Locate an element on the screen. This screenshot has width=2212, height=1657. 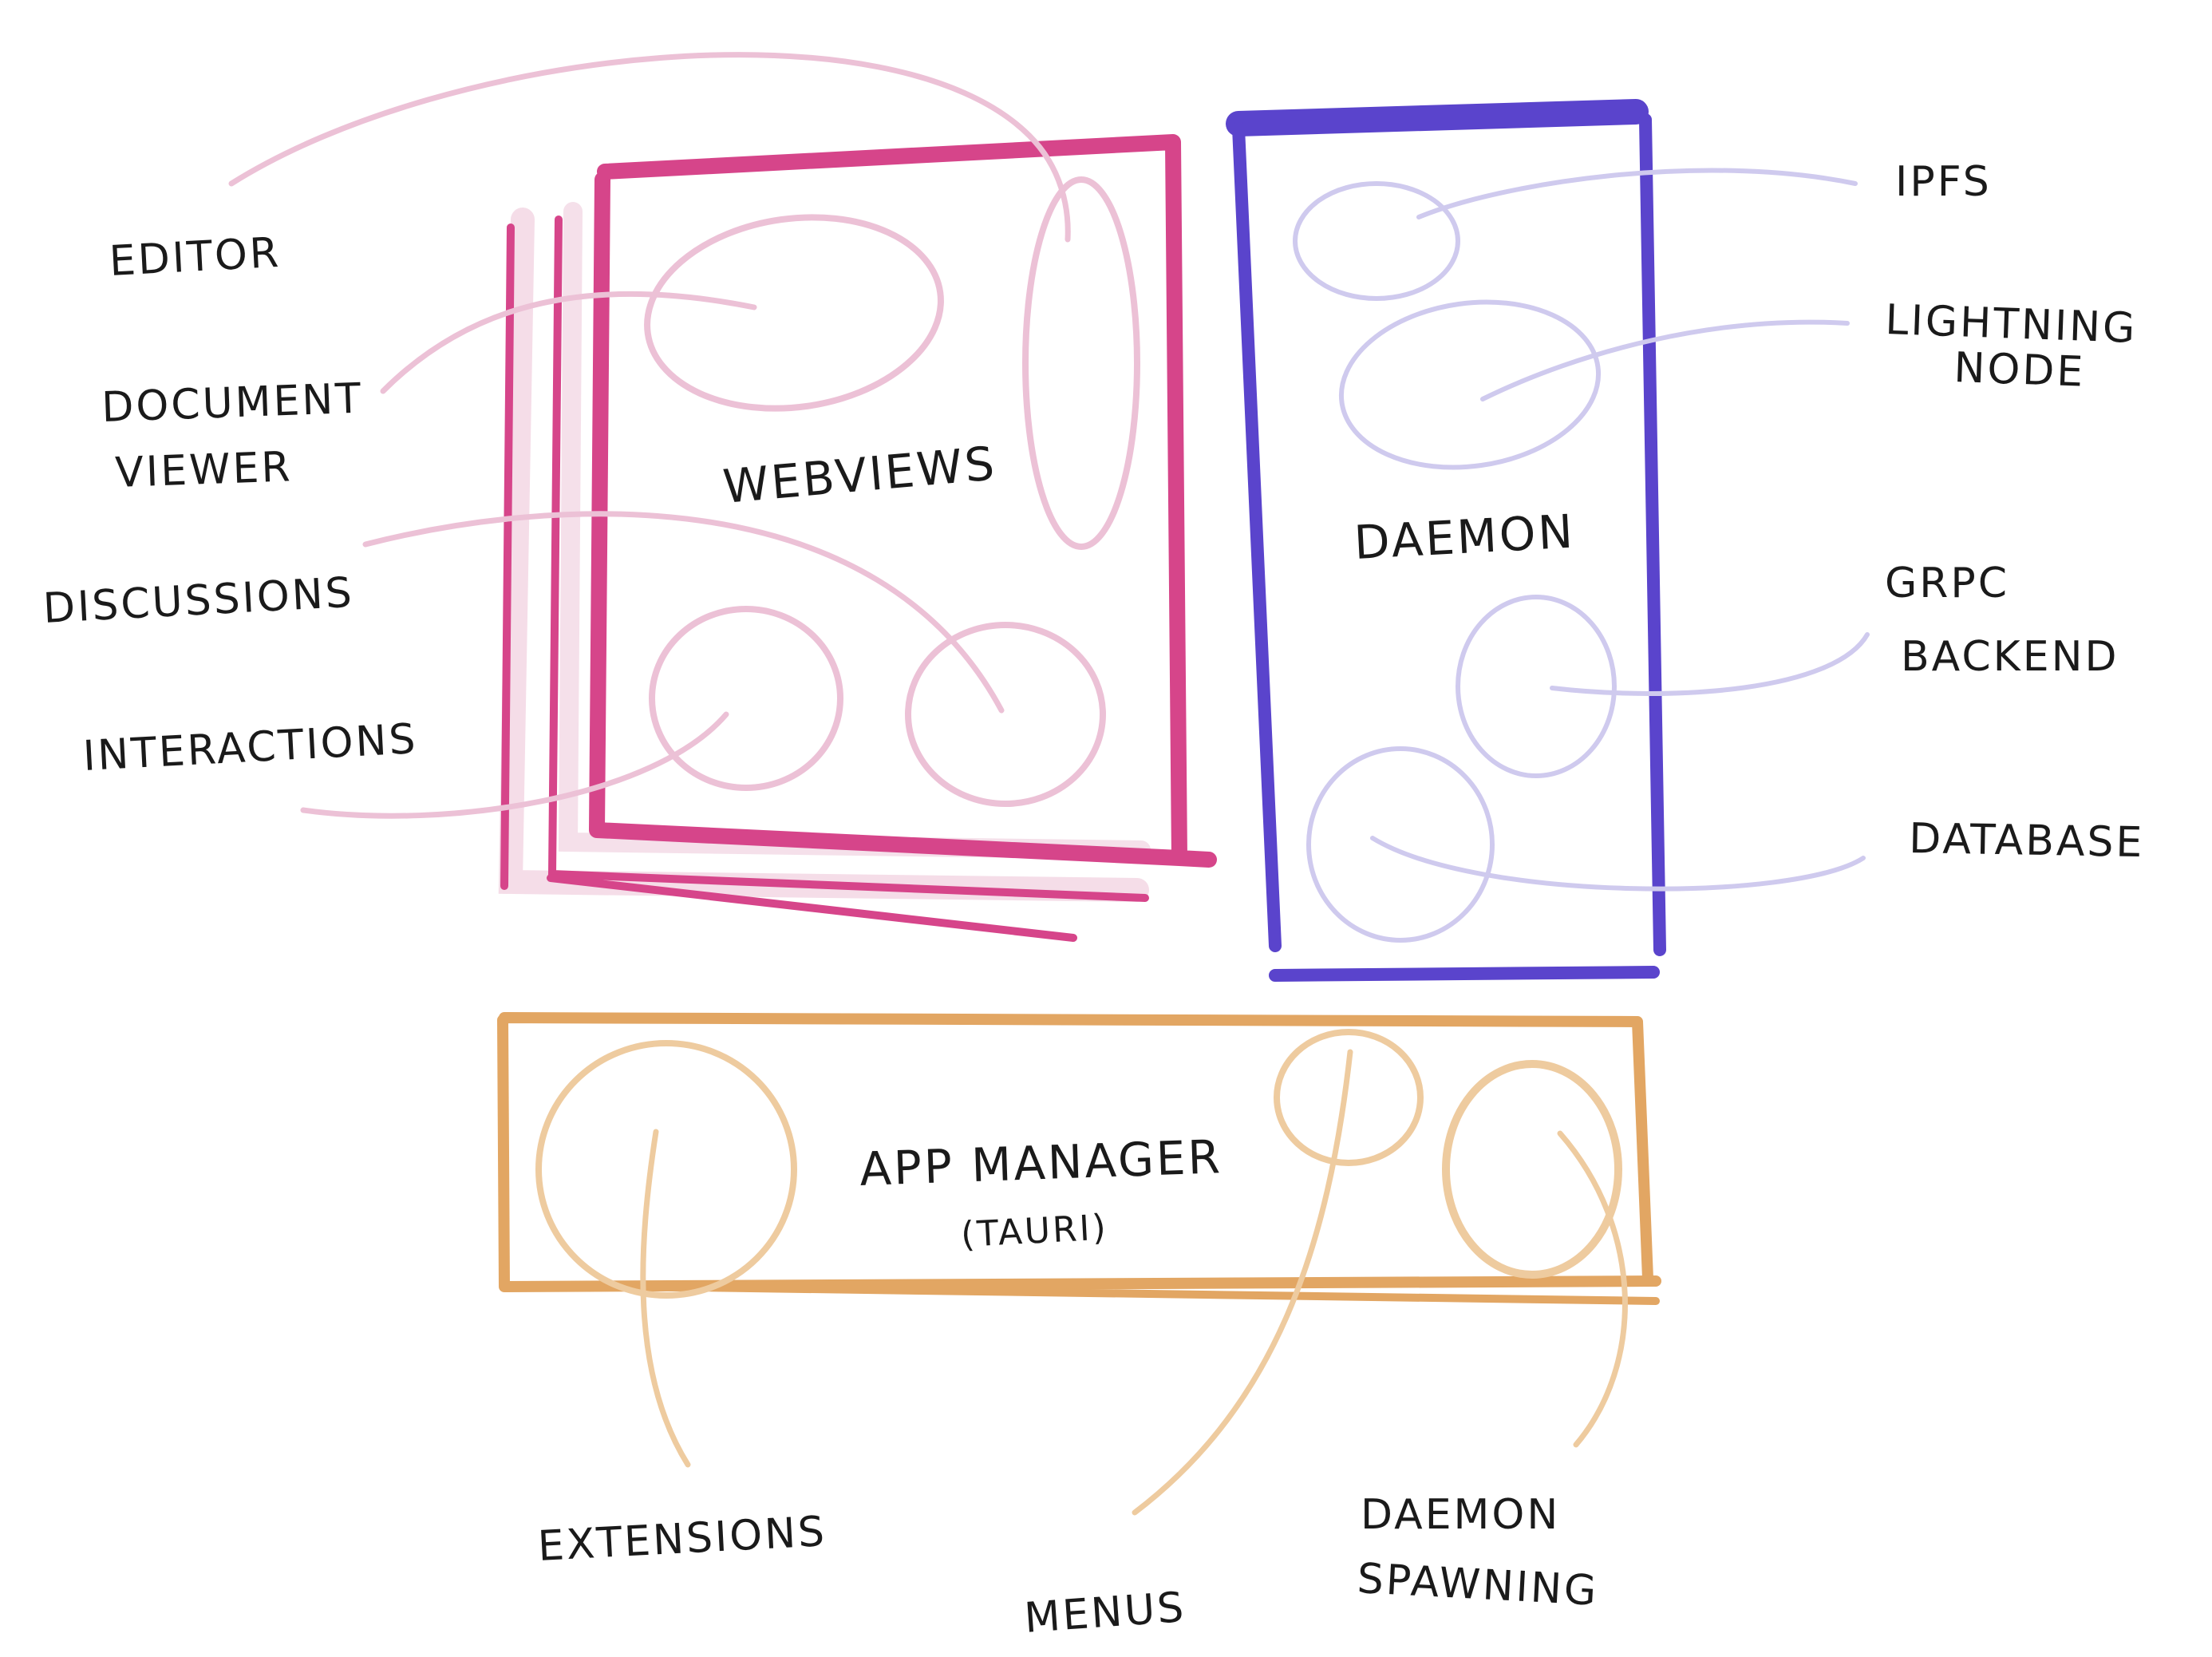
connector-lightning-node is located at coordinates (1665, 360).